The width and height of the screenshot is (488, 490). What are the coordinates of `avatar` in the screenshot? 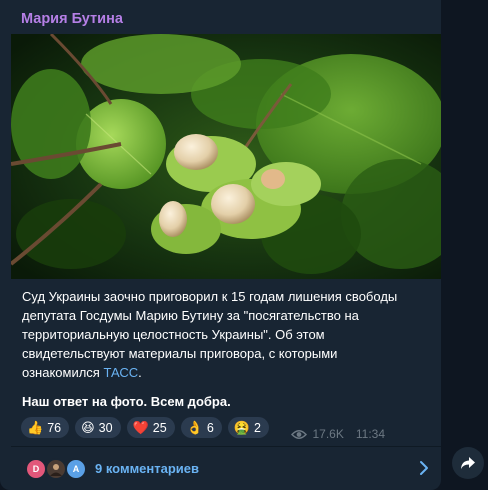 It's located at (56, 468).